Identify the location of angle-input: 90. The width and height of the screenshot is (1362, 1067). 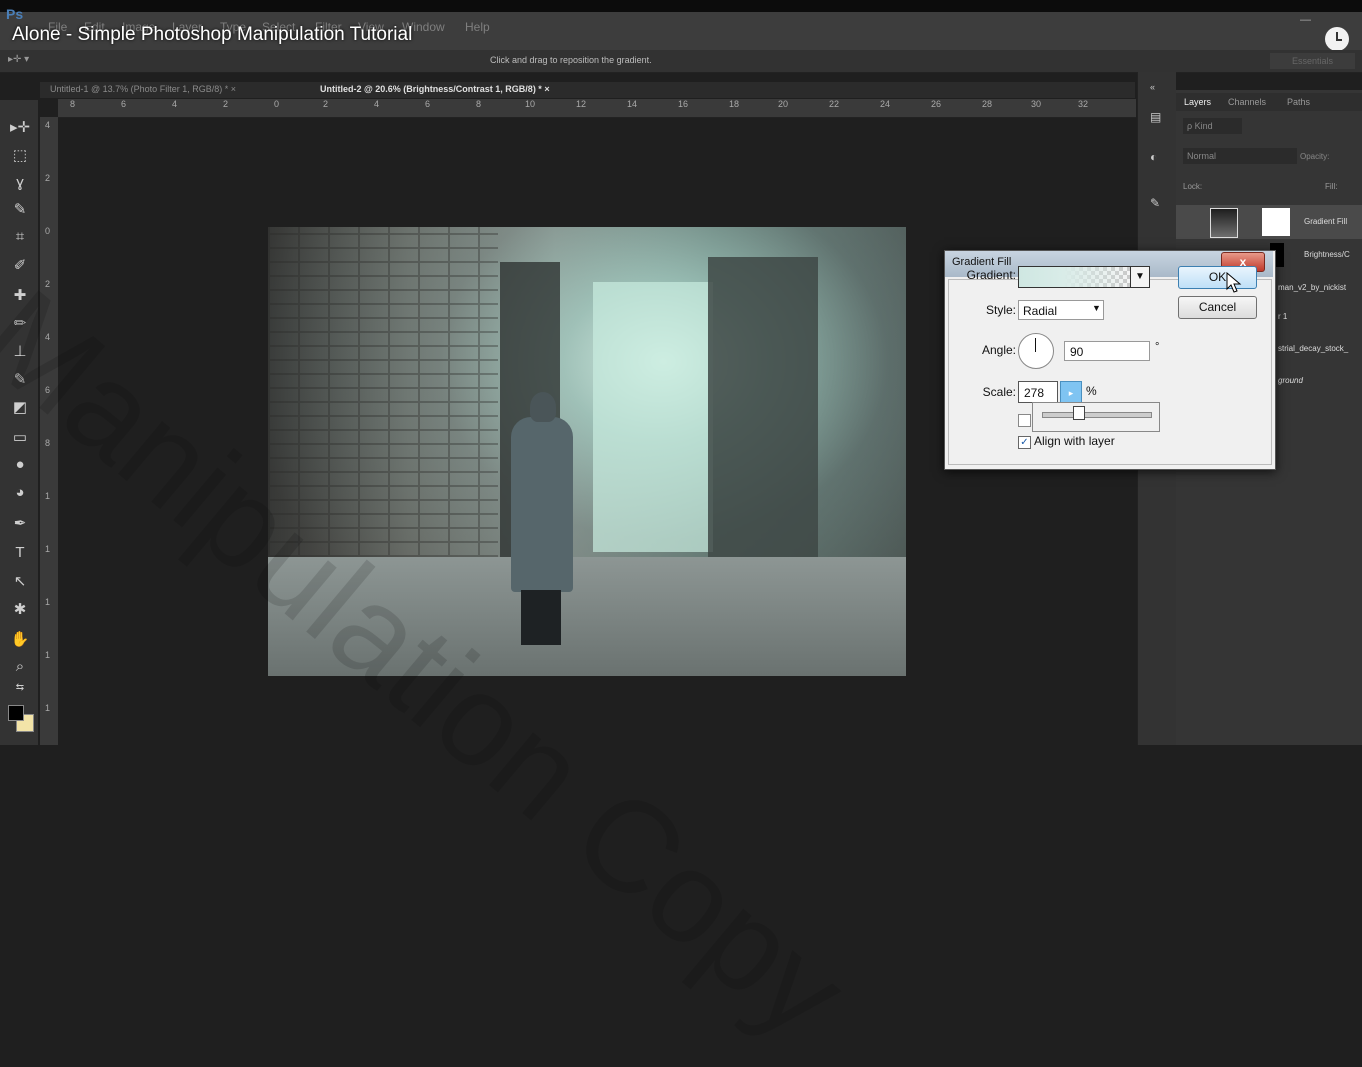
(1107, 351).